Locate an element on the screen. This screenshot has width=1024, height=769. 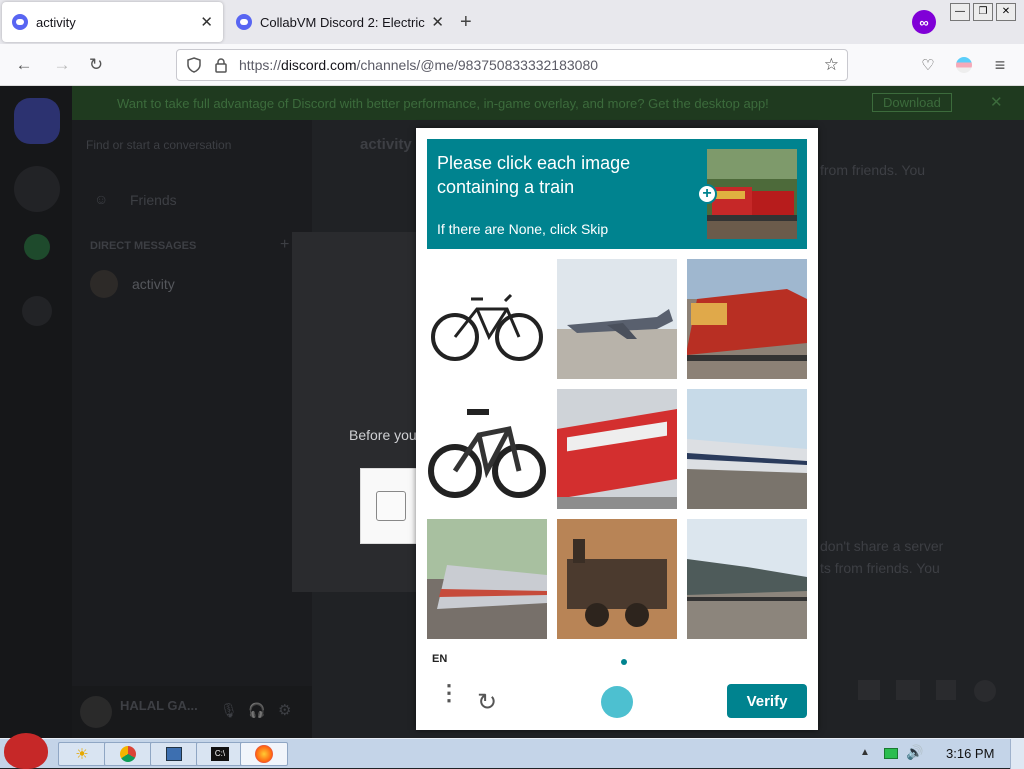
clock: 3:16 PM is located at coordinates (970, 753).